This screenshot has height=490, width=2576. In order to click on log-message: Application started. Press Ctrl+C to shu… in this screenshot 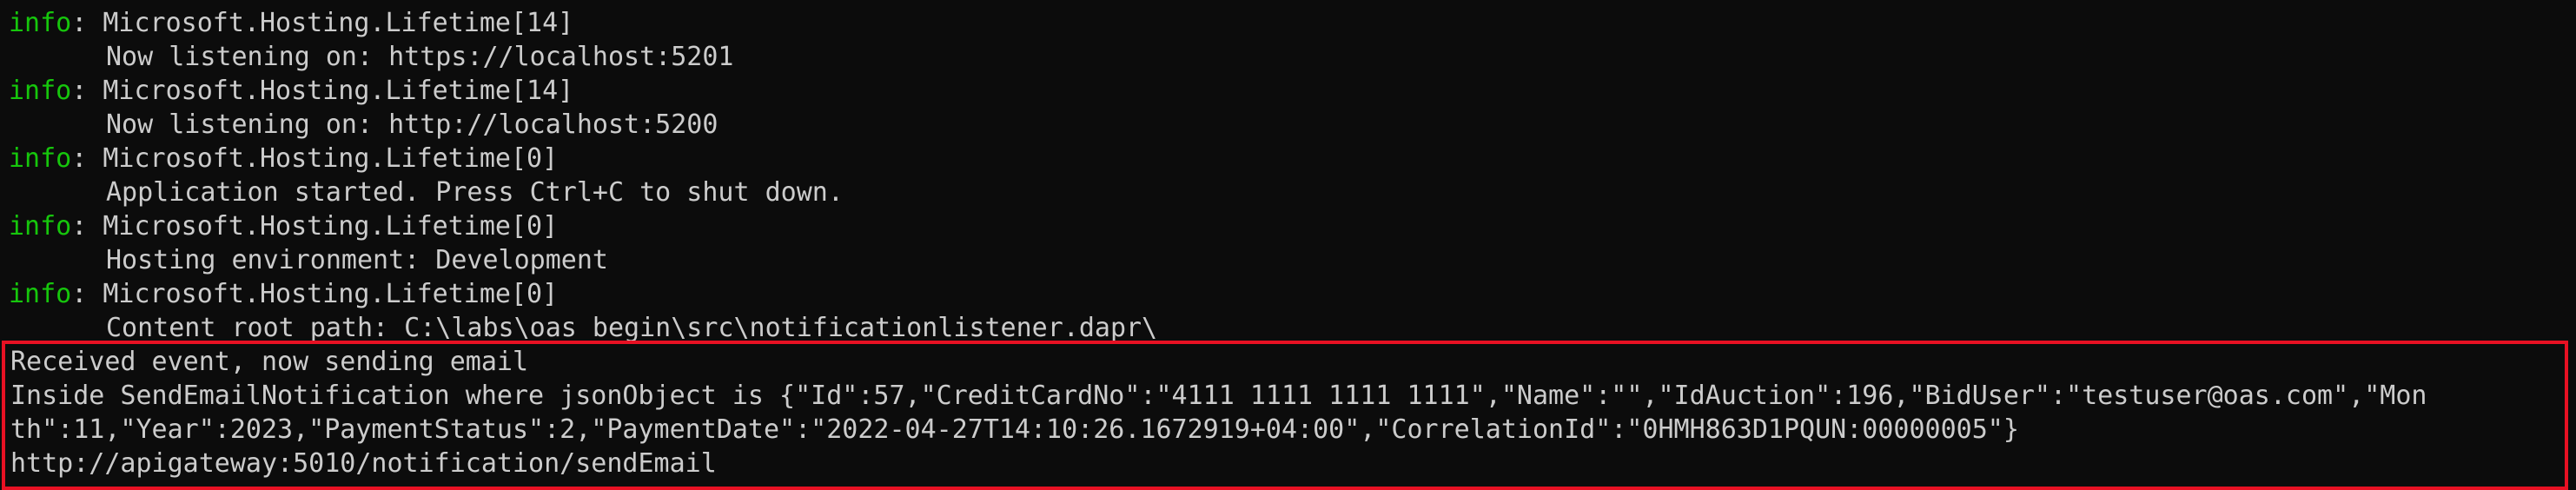, I will do `click(475, 192)`.